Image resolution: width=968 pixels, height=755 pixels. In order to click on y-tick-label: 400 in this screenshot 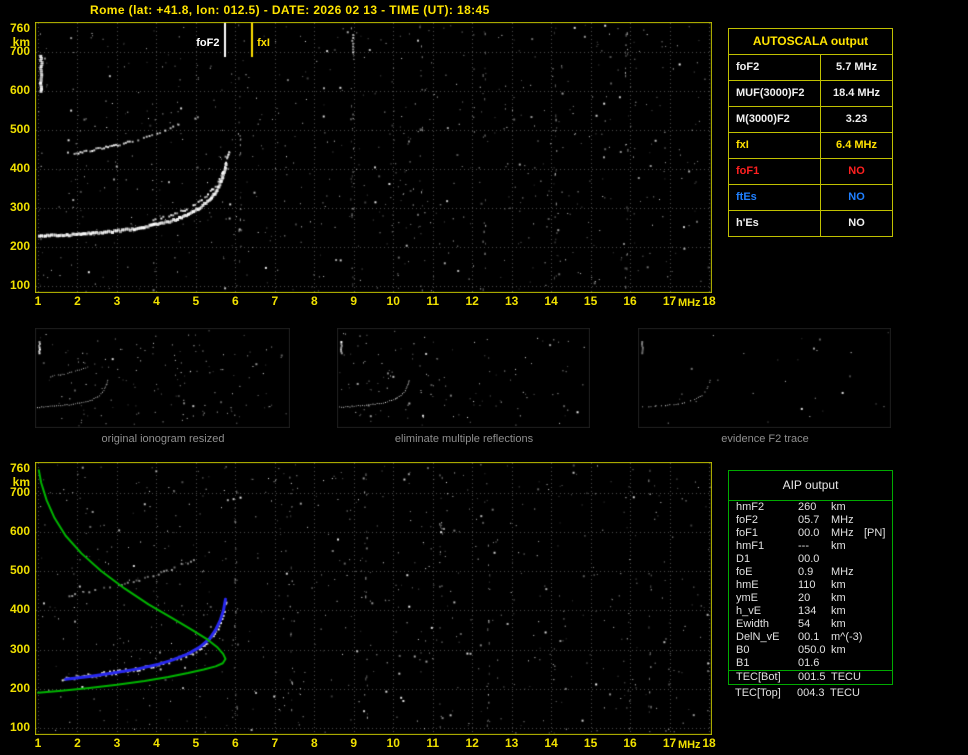, I will do `click(19, 168)`.